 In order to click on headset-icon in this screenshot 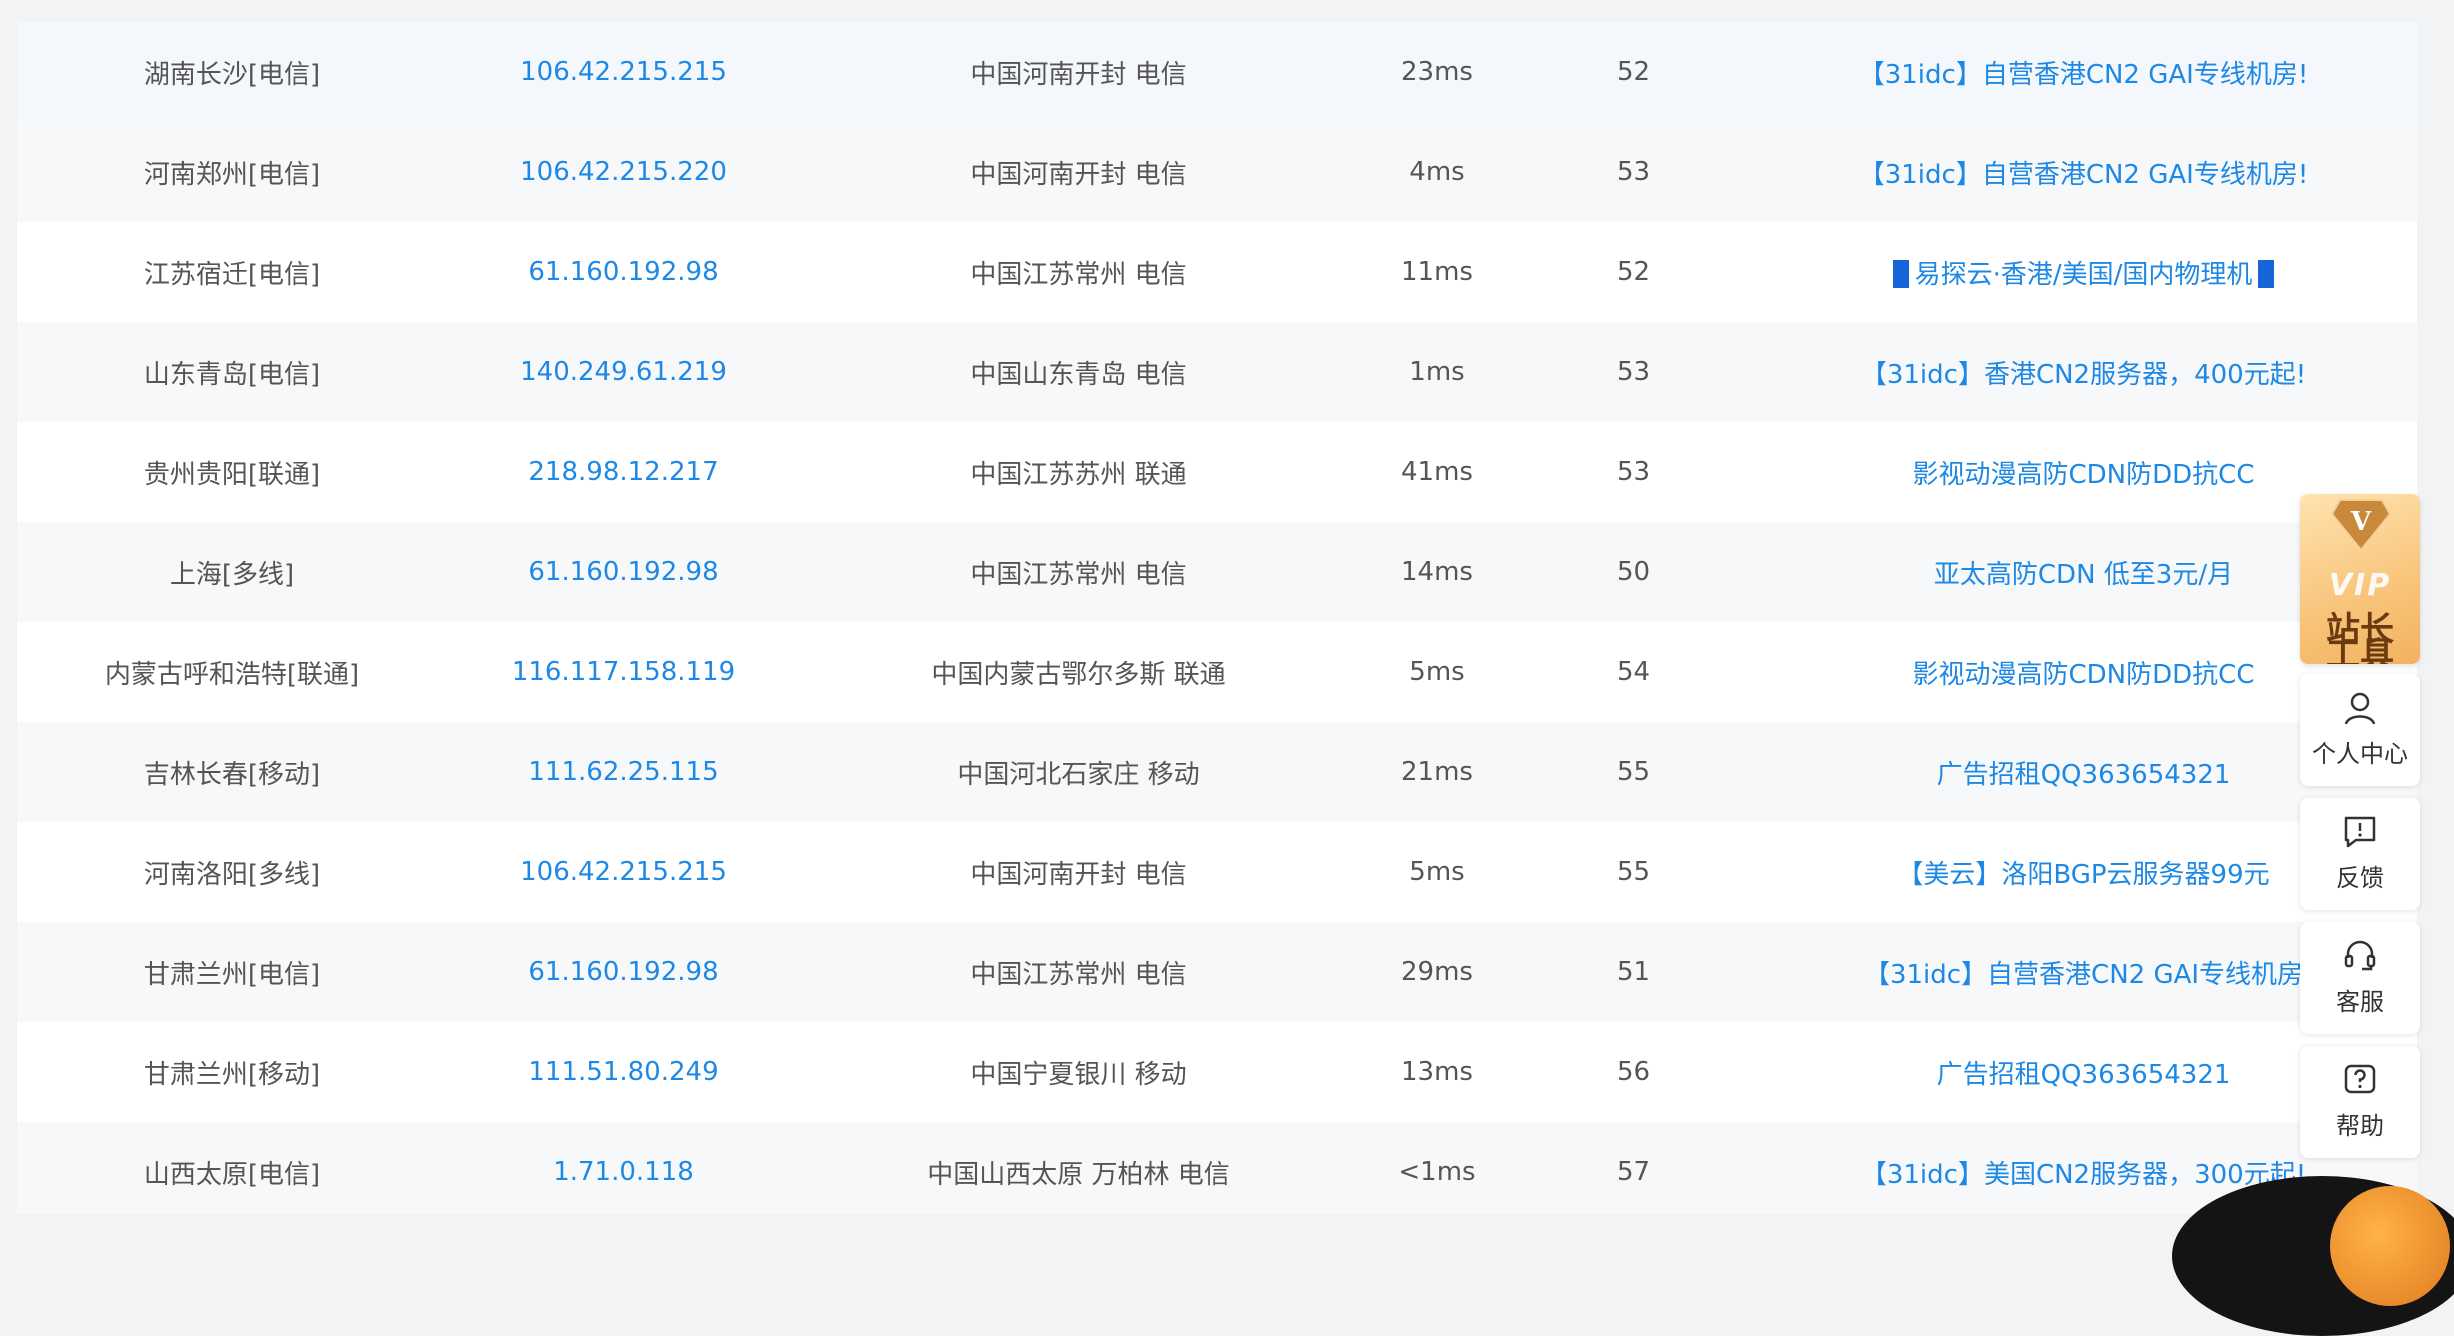, I will do `click(2360, 955)`.